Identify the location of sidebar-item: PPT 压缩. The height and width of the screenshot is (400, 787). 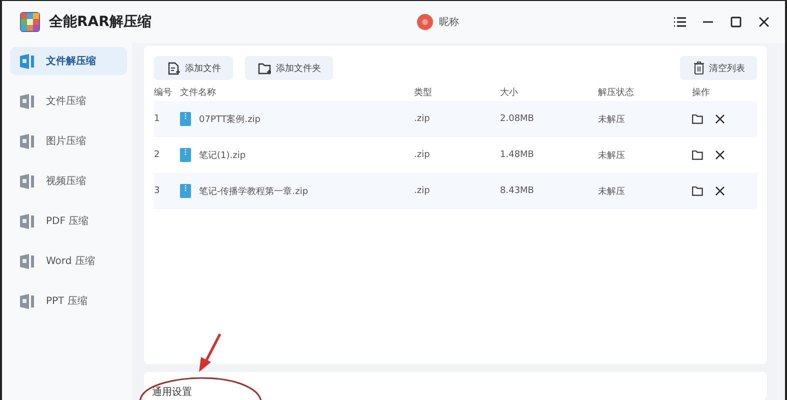
(68, 301).